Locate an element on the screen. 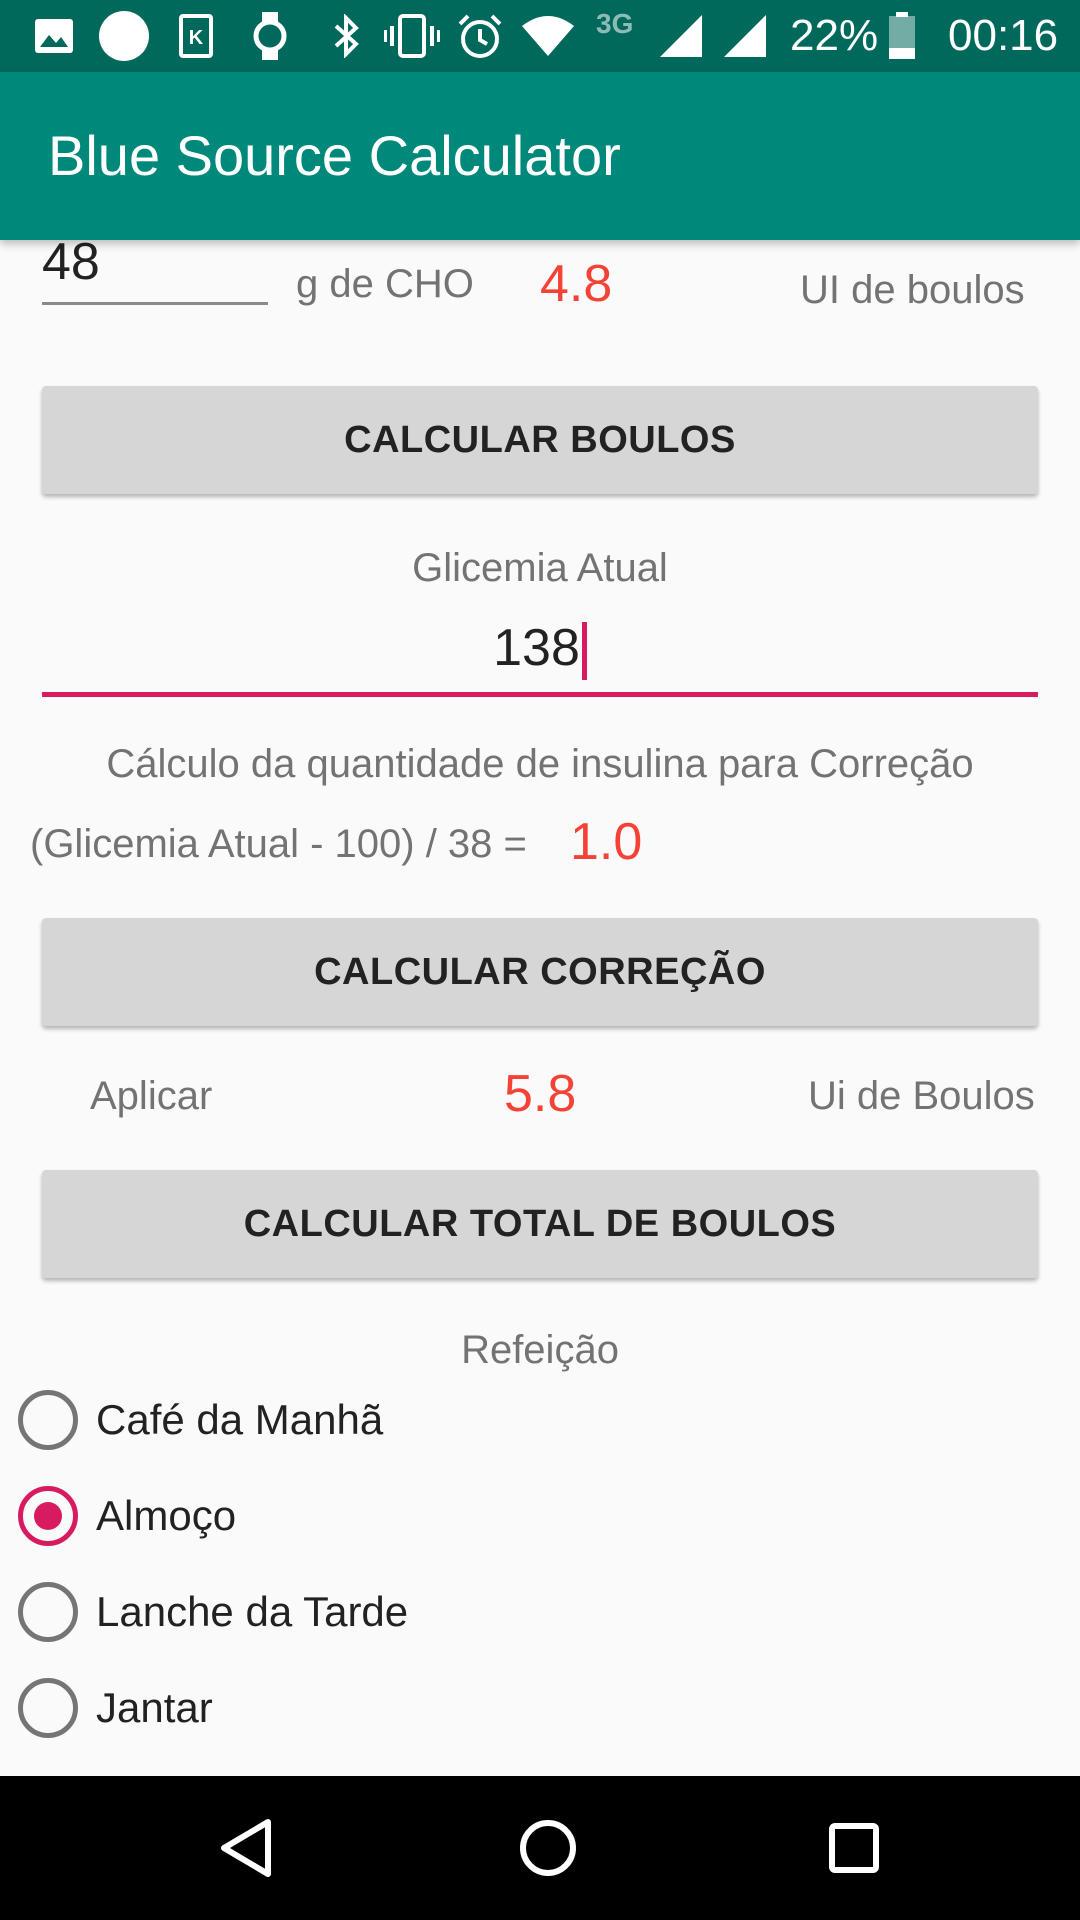  calculate-boulos-button: CALCULAR BOULOS is located at coordinates (540, 440).